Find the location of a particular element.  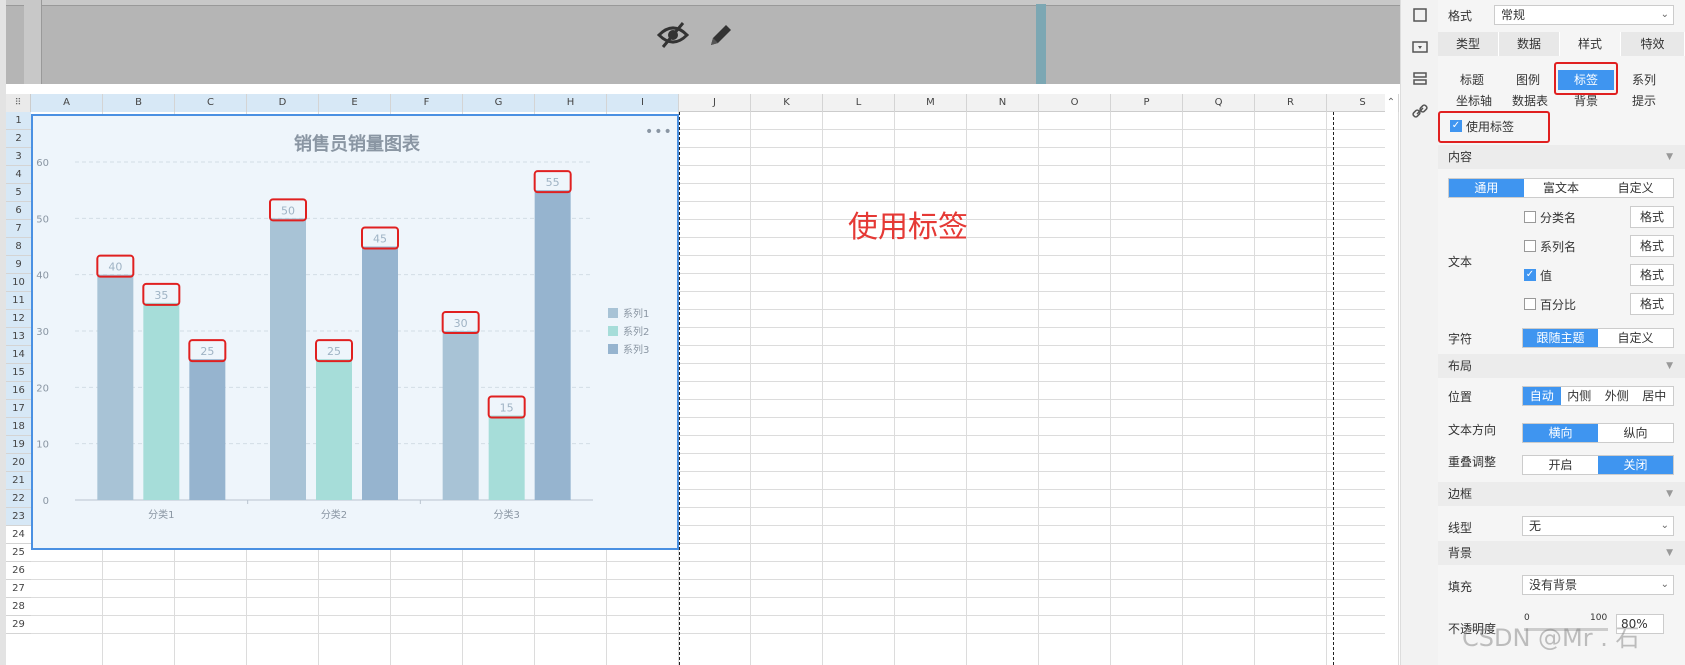

cell-element-icon is located at coordinates (1420, 15).